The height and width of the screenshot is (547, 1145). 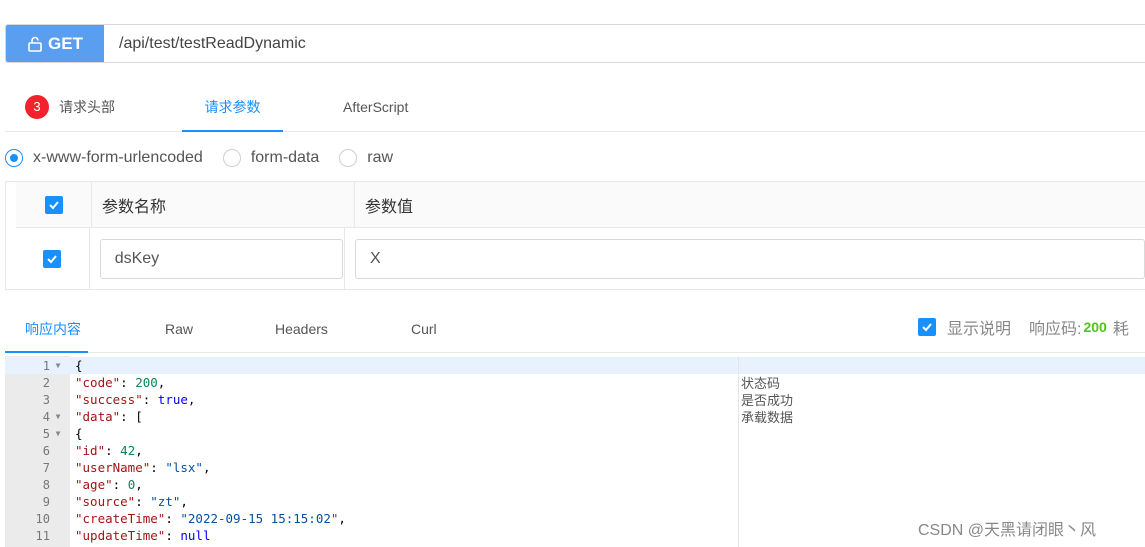 I want to click on radio-x-www-form-urlencoded: x-www-form-urlencoded, so click(x=104, y=158).